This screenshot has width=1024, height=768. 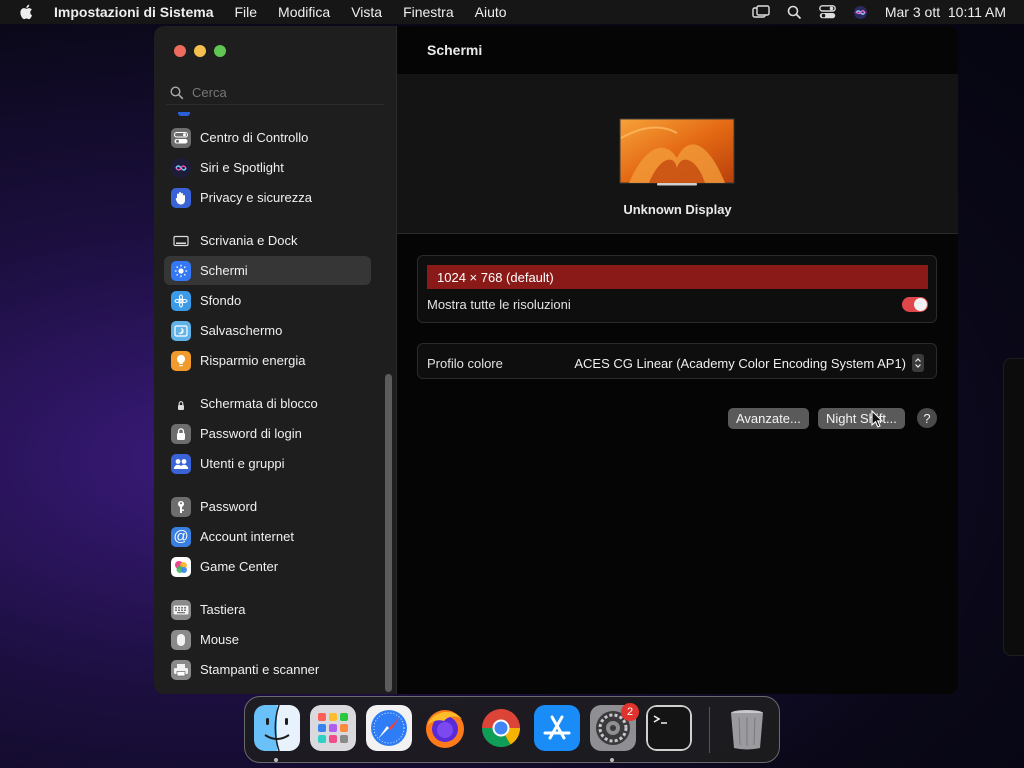 I want to click on sidebar-item-label: Utenti e gruppi, so click(x=242, y=463).